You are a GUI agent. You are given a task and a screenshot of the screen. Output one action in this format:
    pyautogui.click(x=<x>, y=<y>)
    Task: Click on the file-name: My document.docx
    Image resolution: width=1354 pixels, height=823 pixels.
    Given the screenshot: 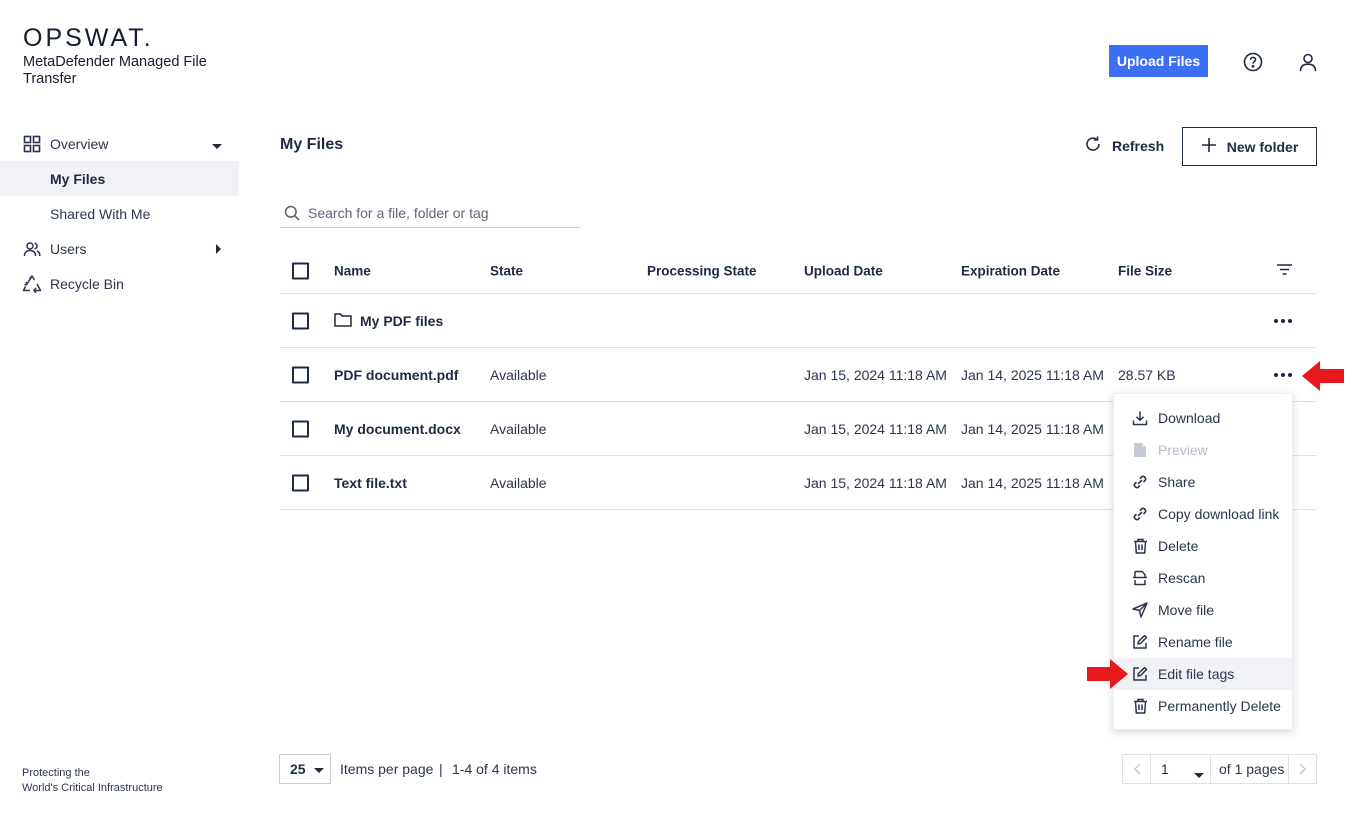 What is the action you would take?
    pyautogui.click(x=397, y=429)
    